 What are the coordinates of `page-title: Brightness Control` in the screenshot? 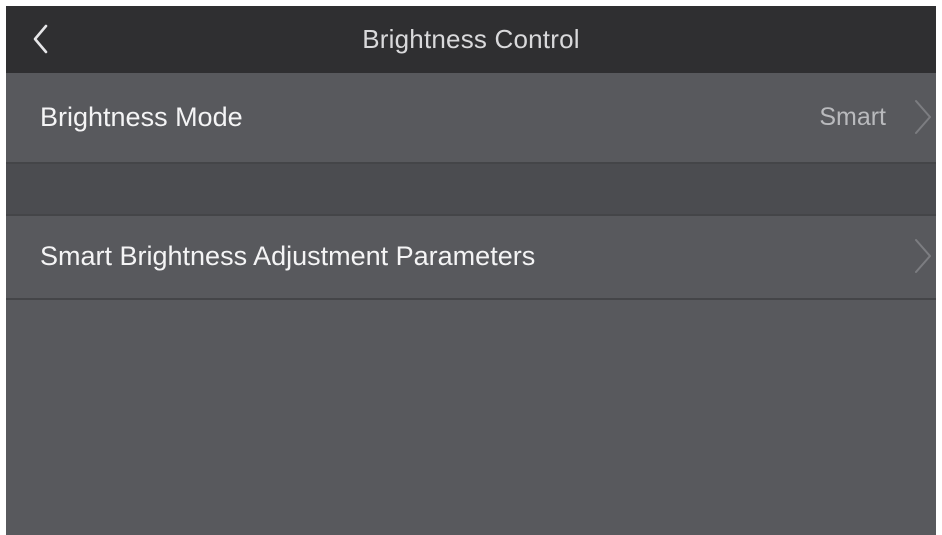 It's located at (471, 39).